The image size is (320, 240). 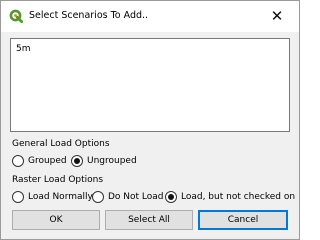 I want to click on qgis-logo-icon, so click(x=16, y=16).